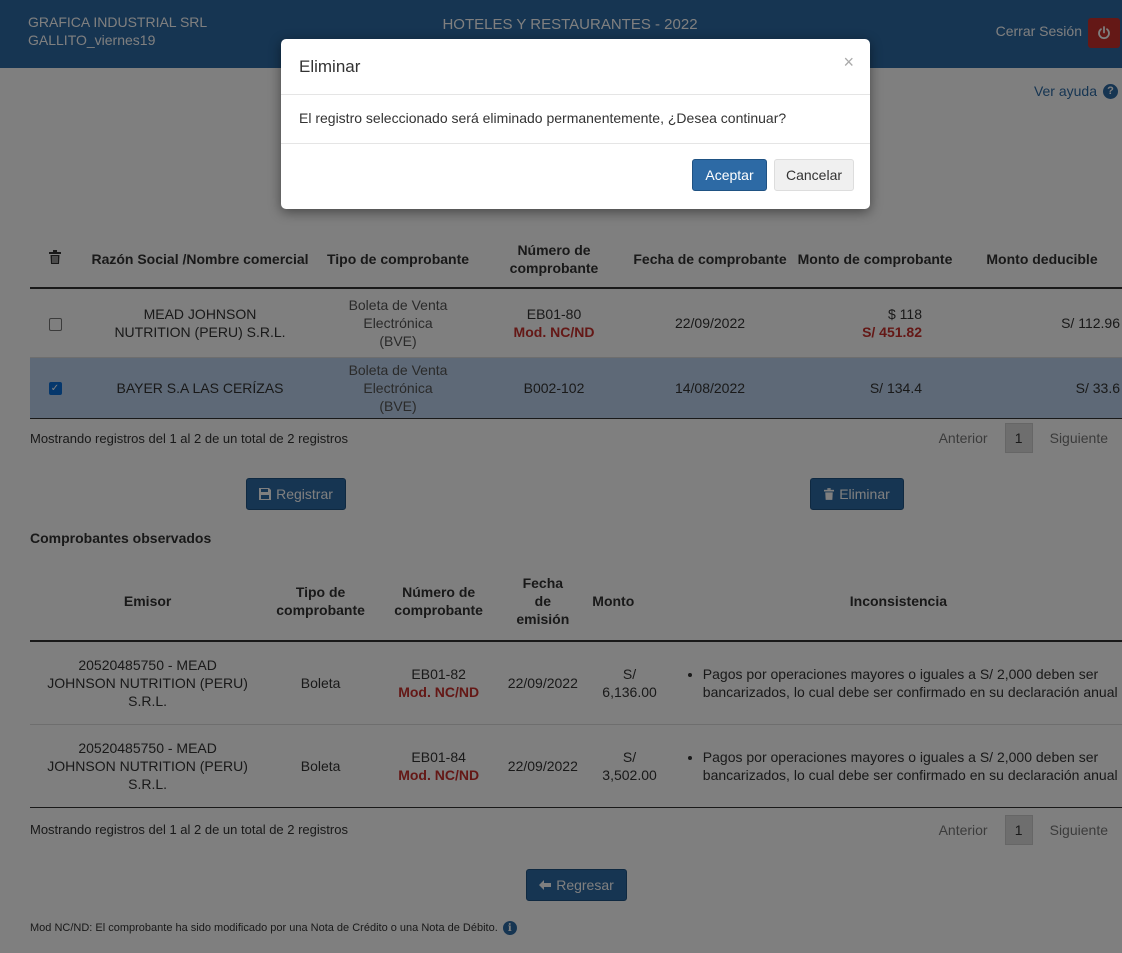 The image size is (1122, 953). Describe the element at coordinates (814, 175) in the screenshot. I see `cancel-button: Cancelar` at that location.